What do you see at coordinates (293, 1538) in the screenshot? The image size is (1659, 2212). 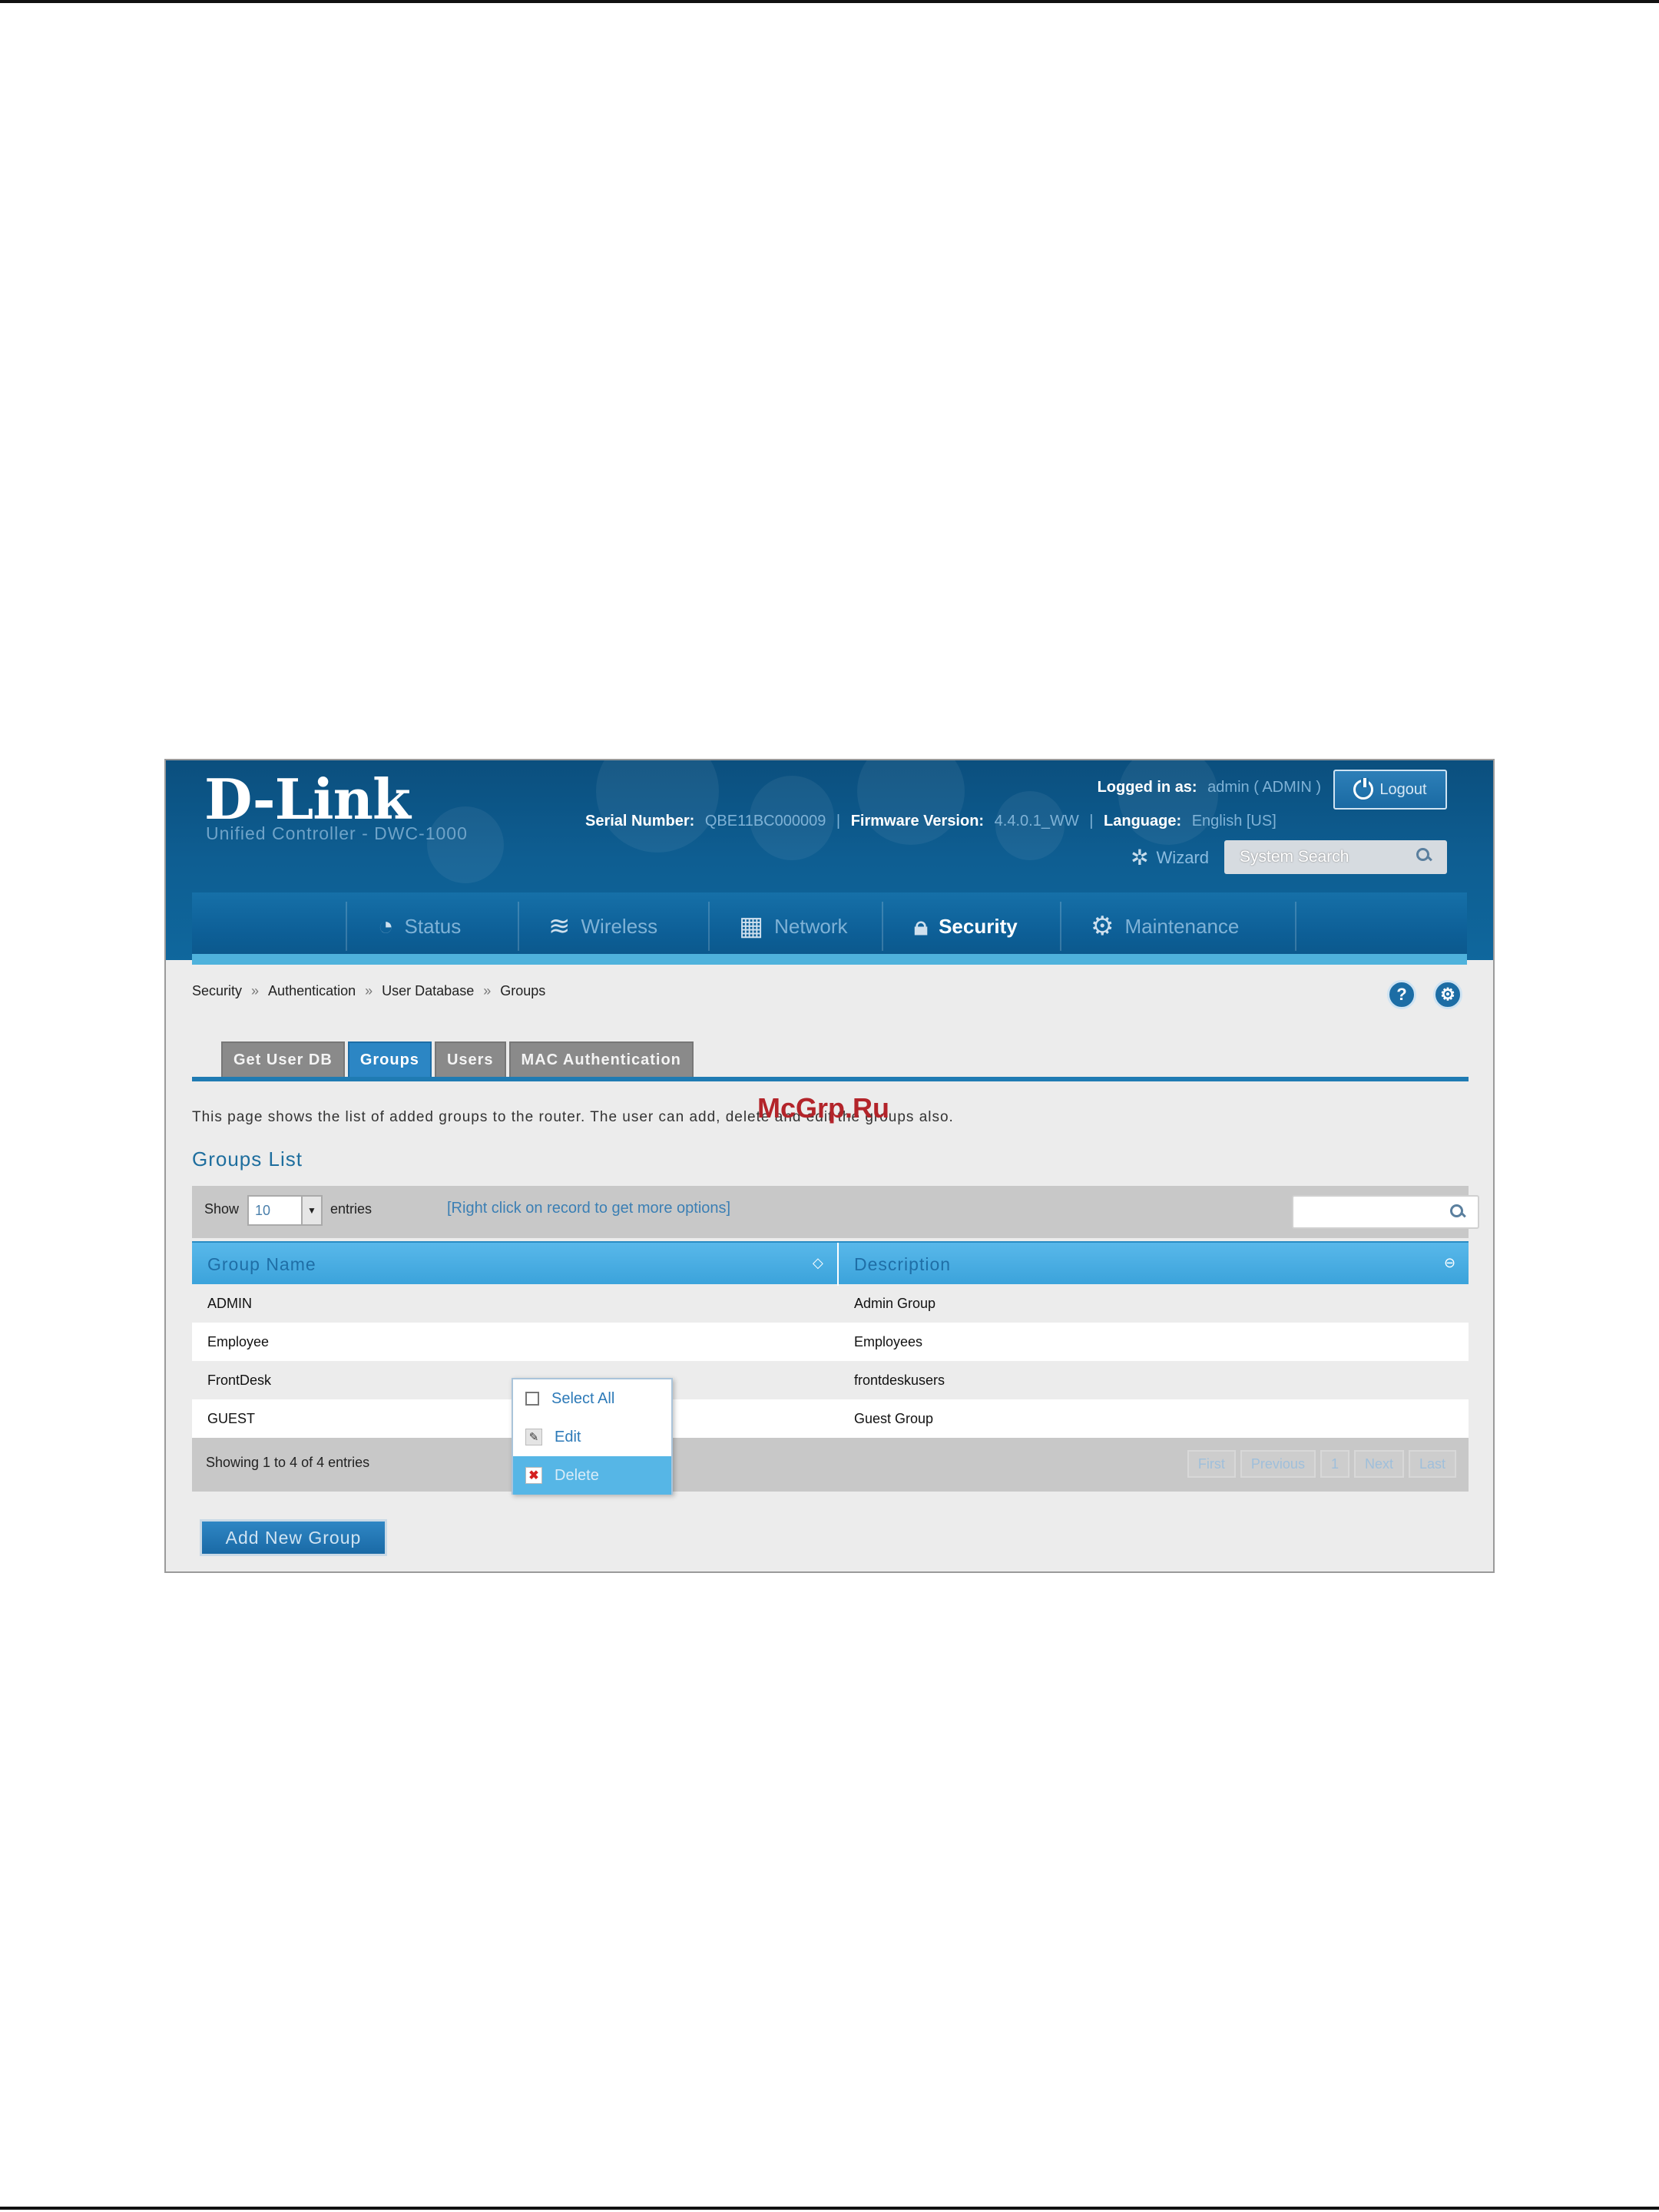 I see `add-new-group-button: Add New Group` at bounding box center [293, 1538].